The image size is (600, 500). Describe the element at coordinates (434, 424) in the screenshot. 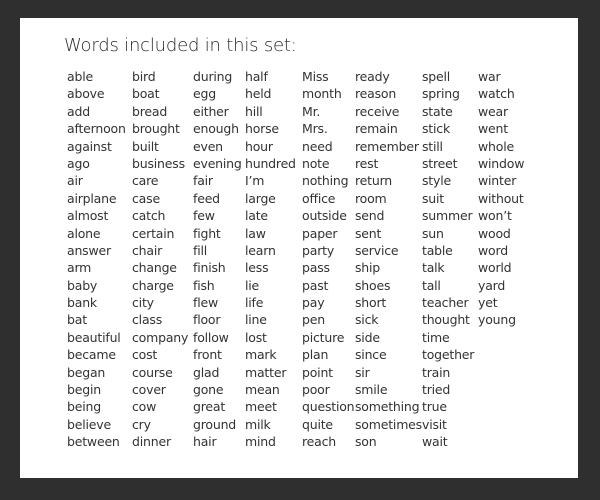

I see `word-item: visit` at that location.